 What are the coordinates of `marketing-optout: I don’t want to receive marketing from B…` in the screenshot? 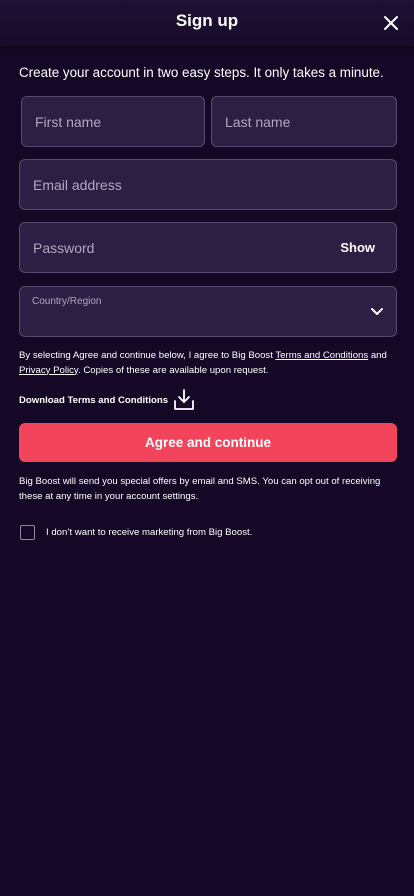 It's located at (136, 532).